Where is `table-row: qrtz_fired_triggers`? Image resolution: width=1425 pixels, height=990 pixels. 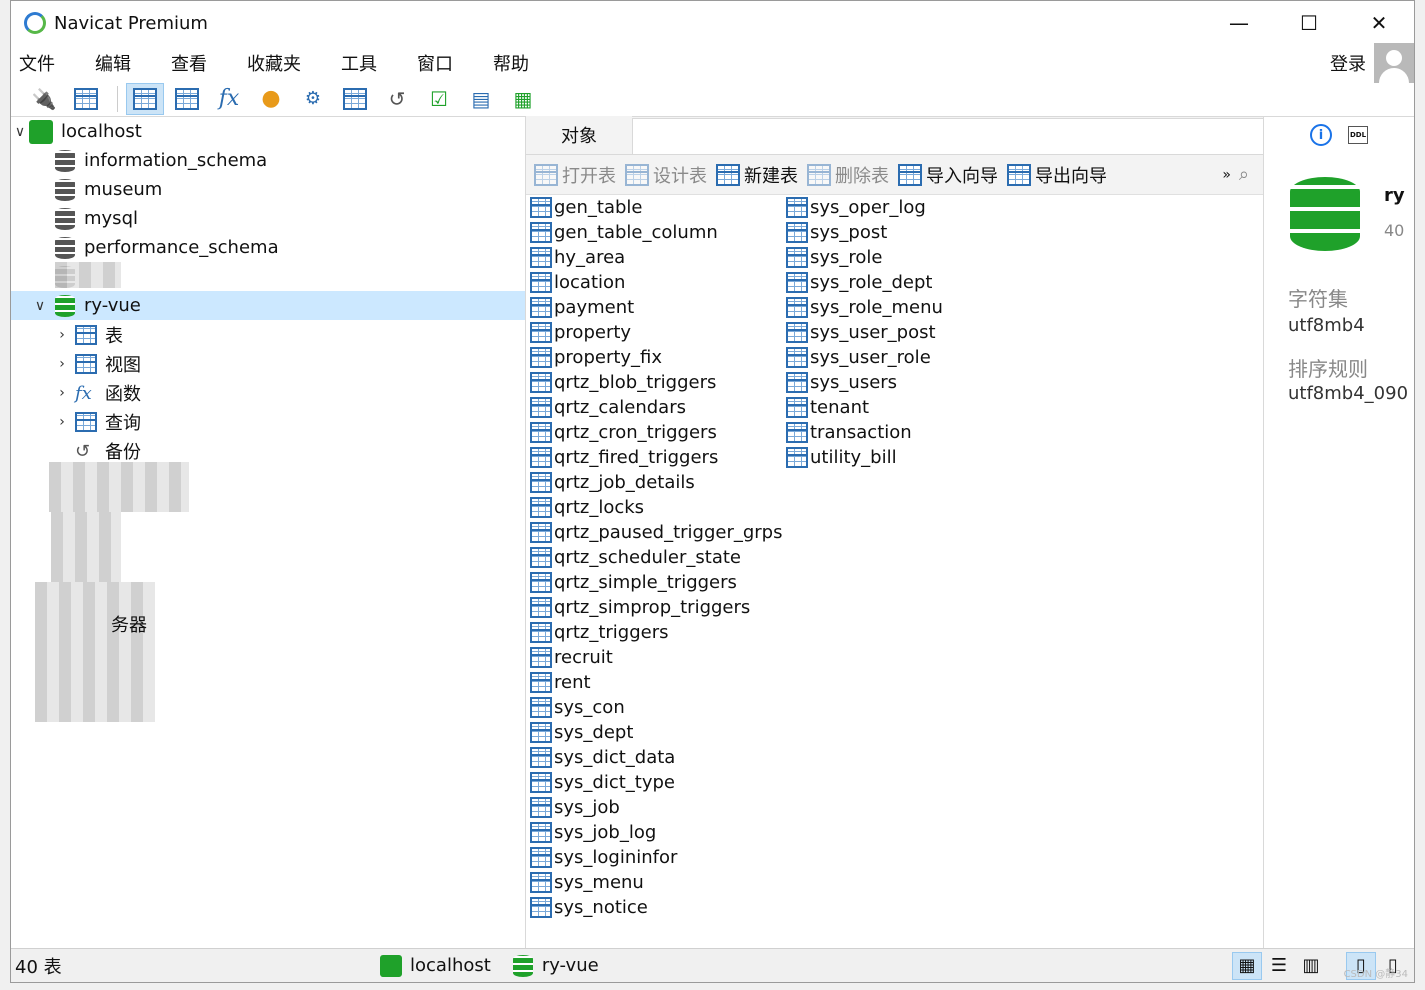
table-row: qrtz_fired_triggers is located at coordinates (656, 457).